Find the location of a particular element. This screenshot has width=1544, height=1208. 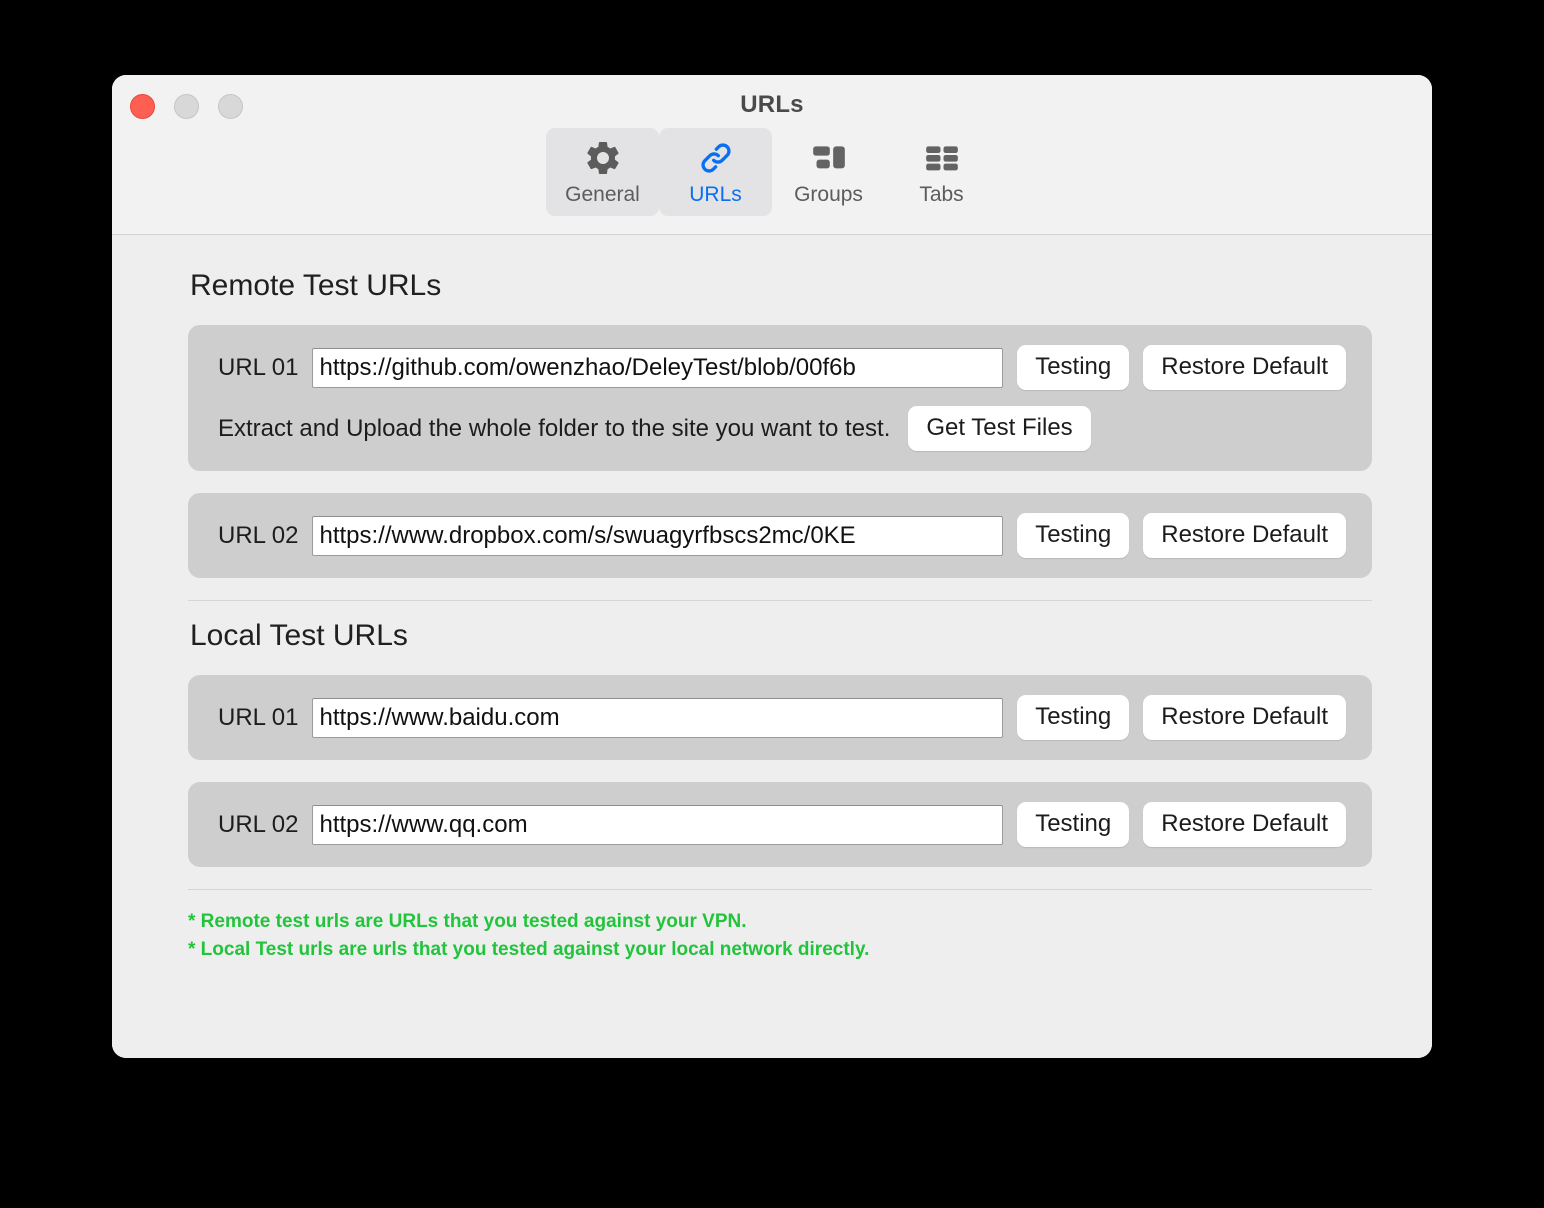

tab-general: General is located at coordinates (602, 172).